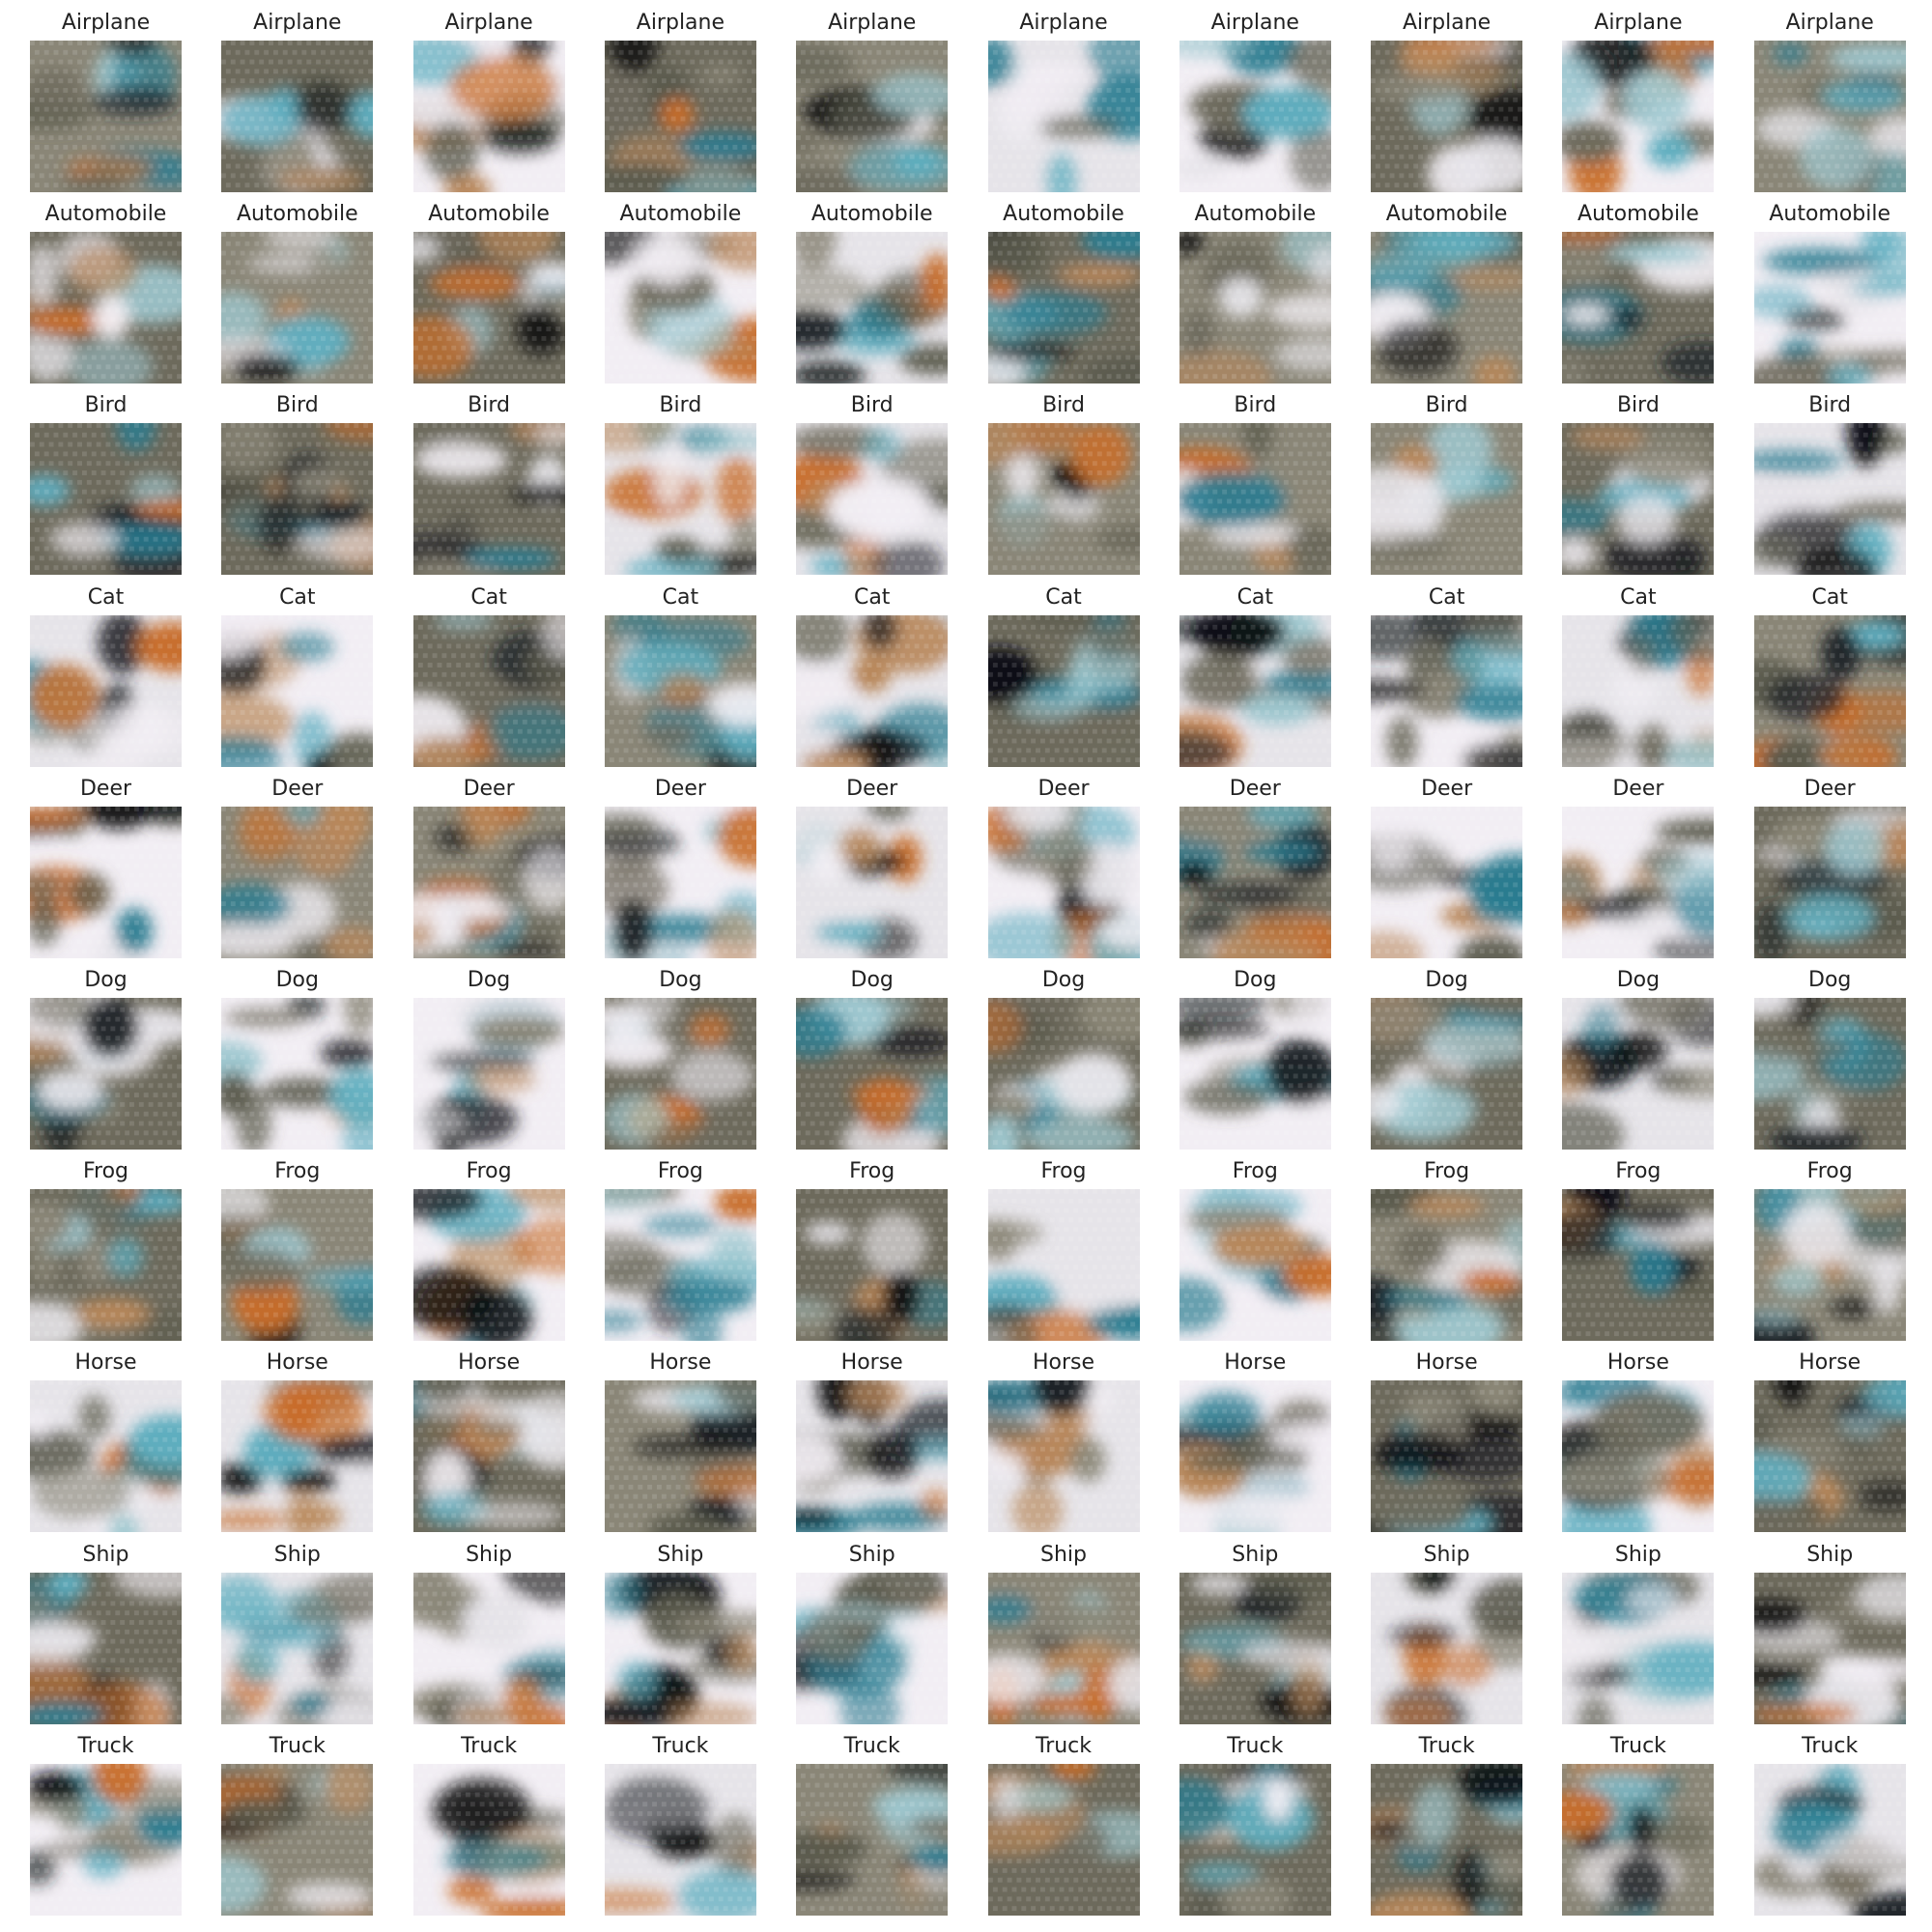 The image size is (1932, 1932). I want to click on sample-cell: Cat, so click(680, 671).